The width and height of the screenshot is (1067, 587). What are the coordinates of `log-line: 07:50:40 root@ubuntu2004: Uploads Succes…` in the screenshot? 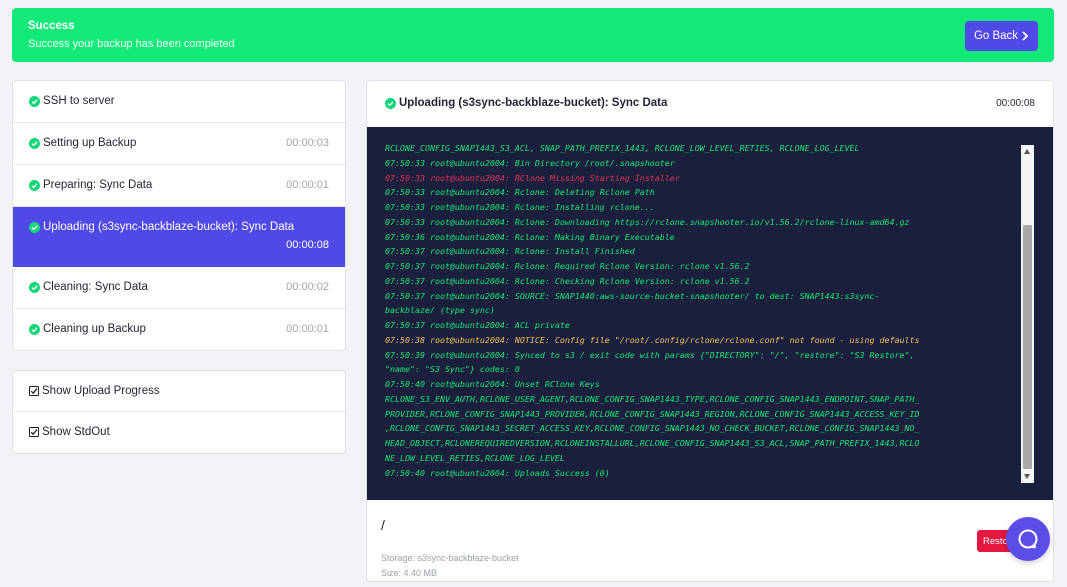 It's located at (497, 472).